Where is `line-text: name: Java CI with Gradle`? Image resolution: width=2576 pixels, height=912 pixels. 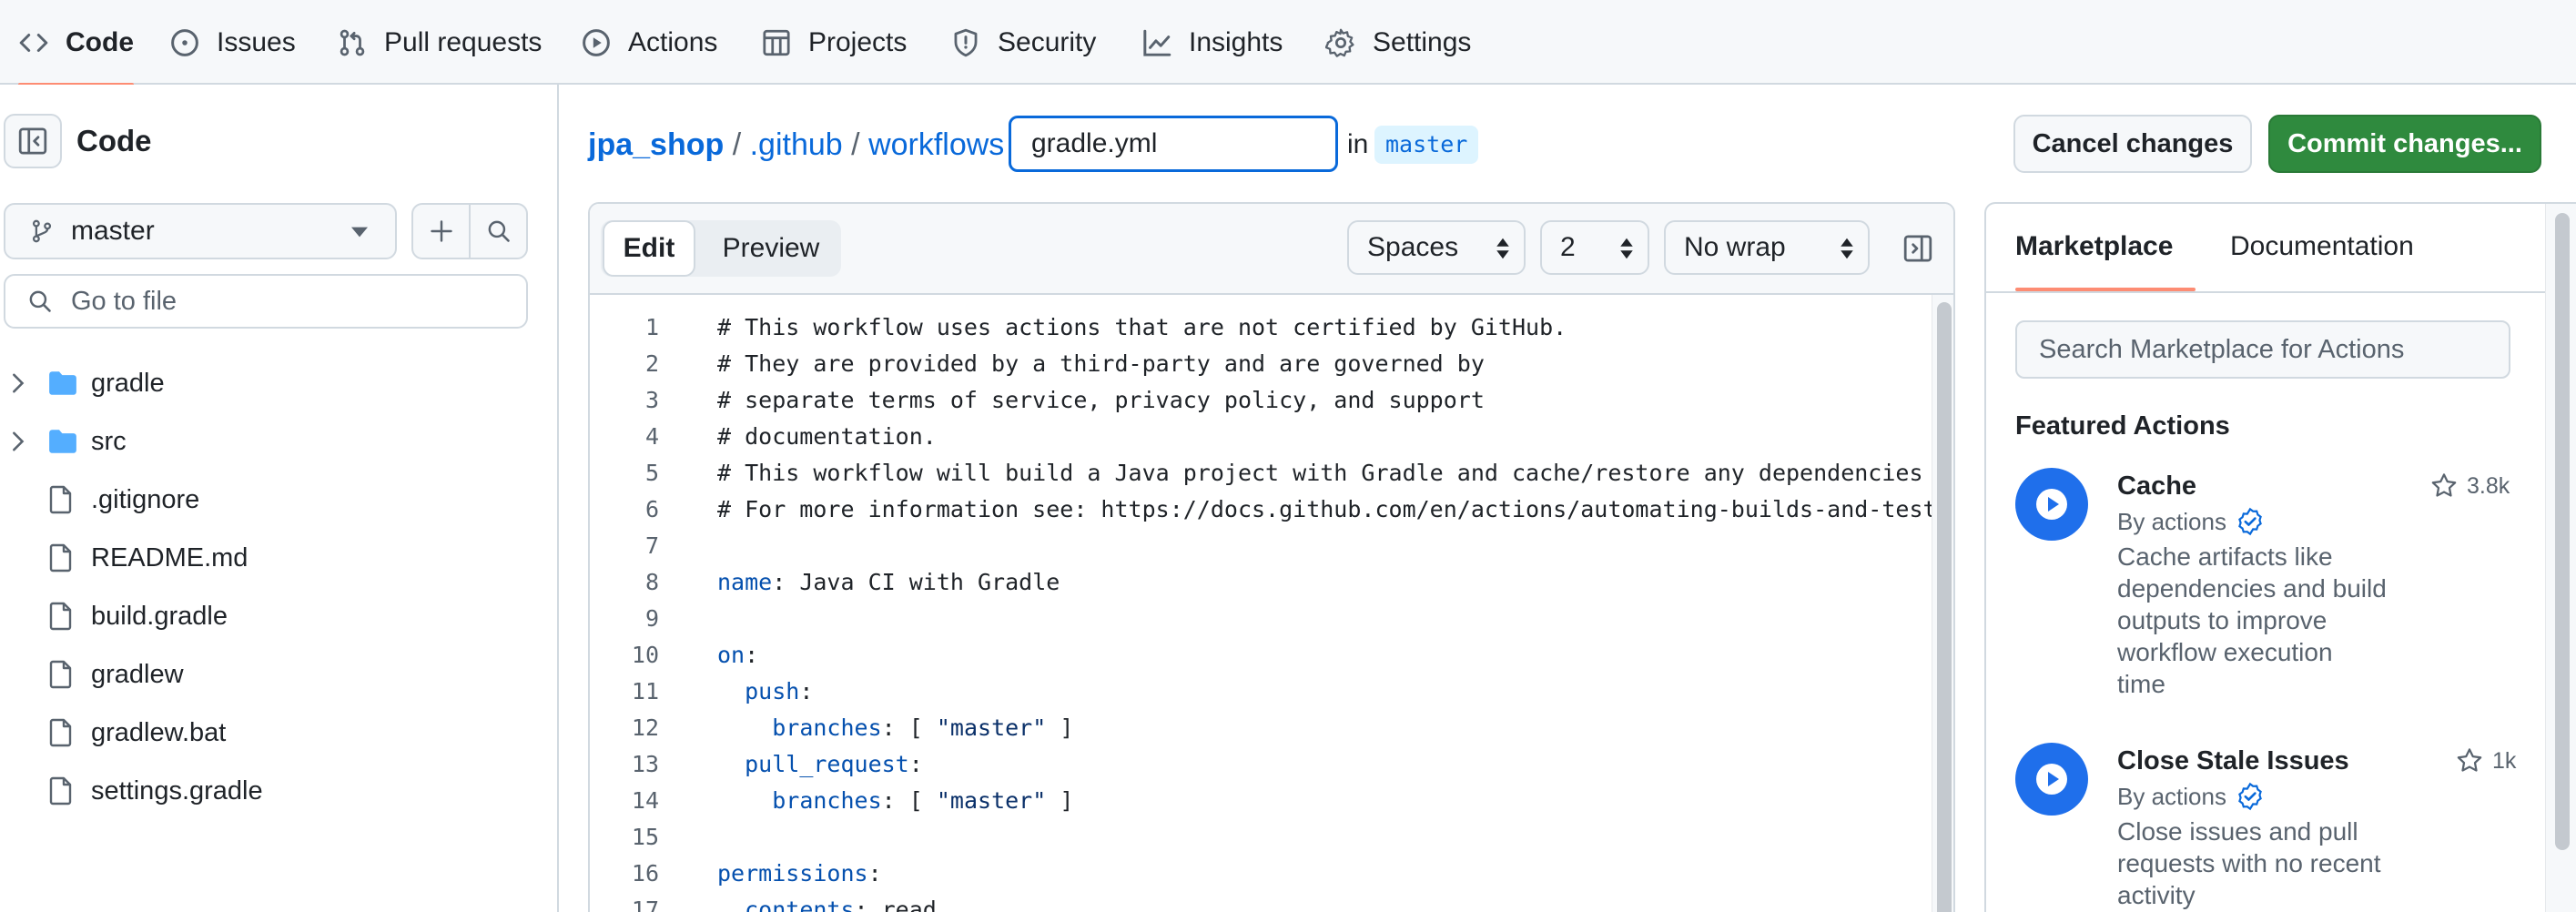 line-text: name: Java CI with Gradle is located at coordinates (888, 582).